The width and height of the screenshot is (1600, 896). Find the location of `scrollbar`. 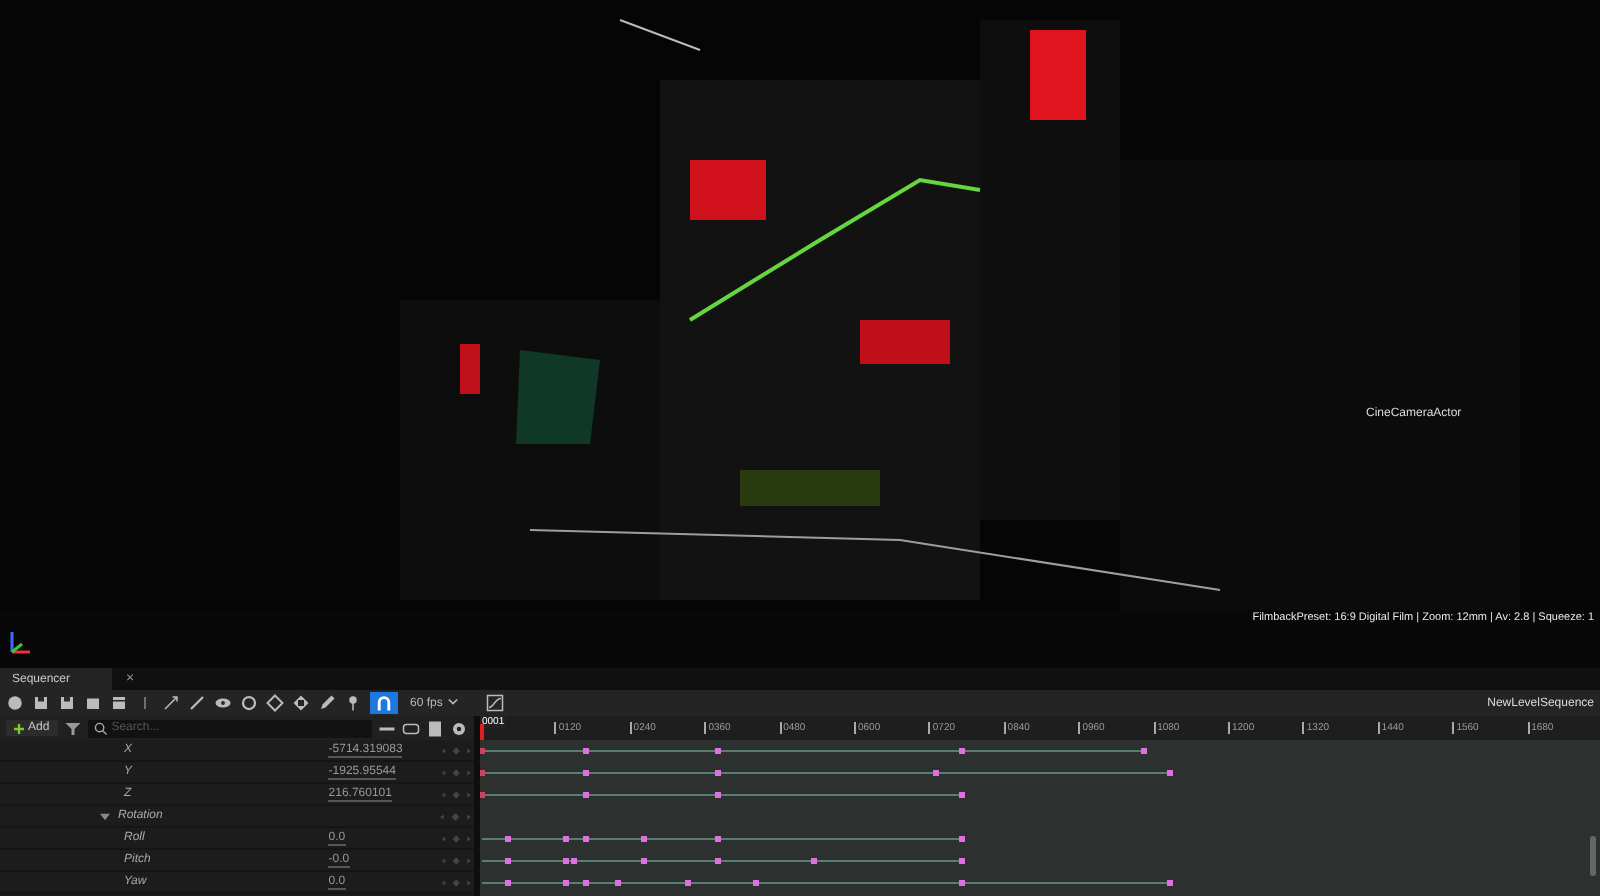

scrollbar is located at coordinates (1593, 856).